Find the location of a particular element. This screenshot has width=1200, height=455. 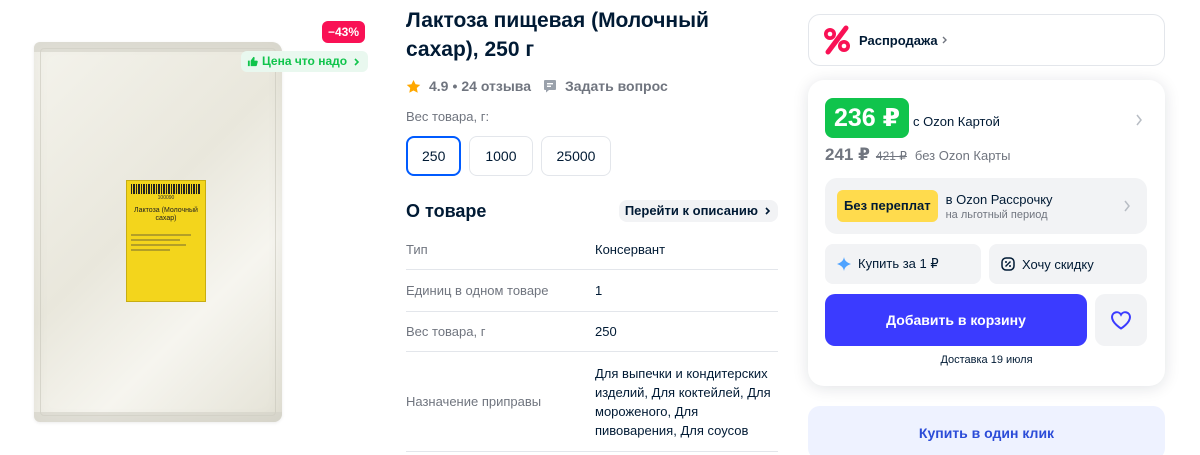

regular-price: 241 ₽ is located at coordinates (847, 154).